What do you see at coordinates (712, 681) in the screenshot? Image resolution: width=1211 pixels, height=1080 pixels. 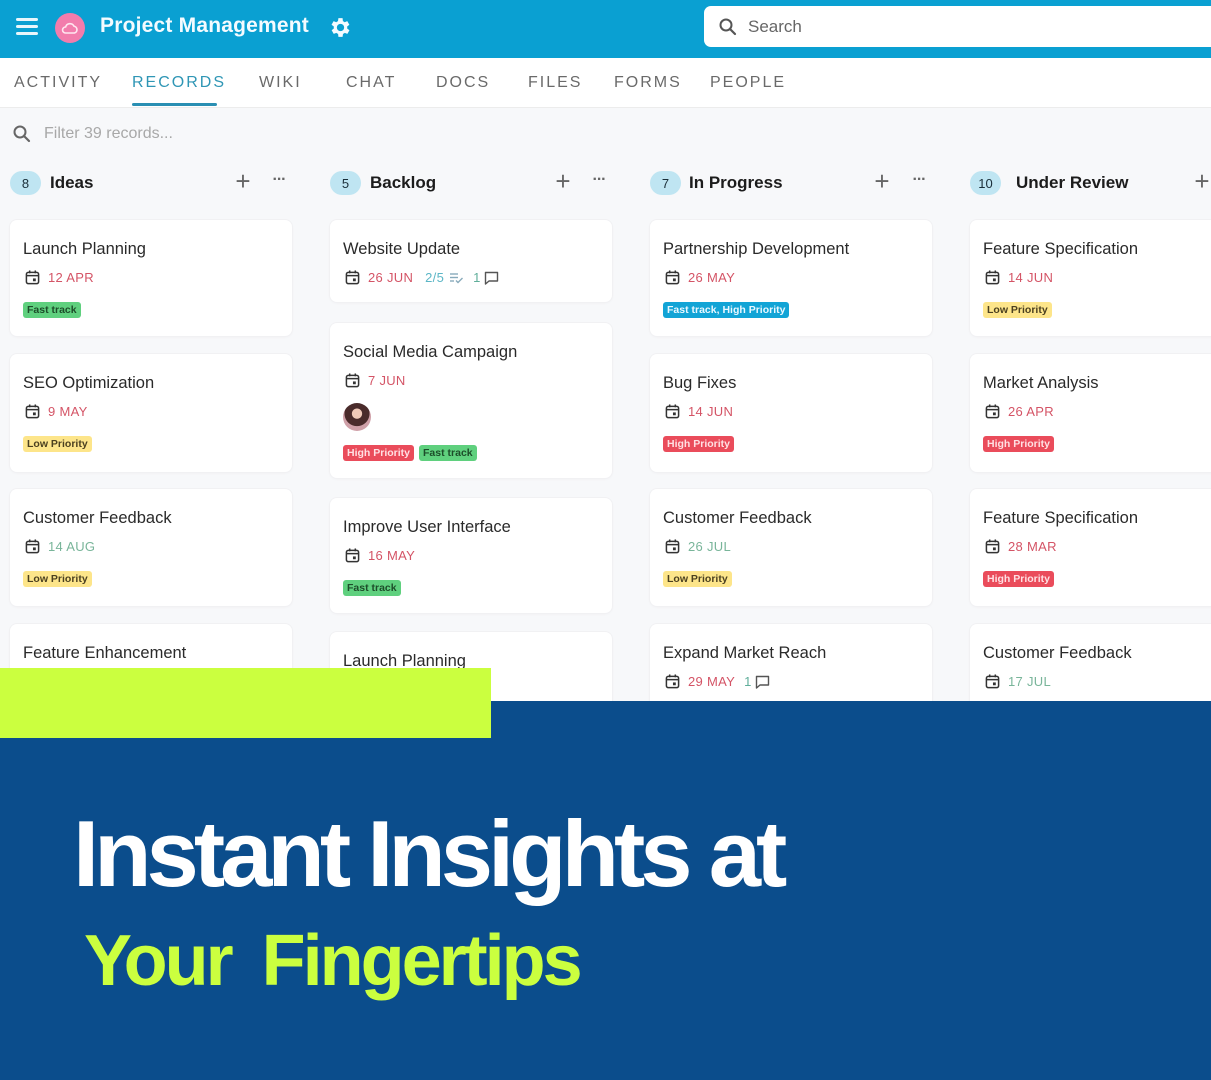 I see `due-date: 29 MAY` at bounding box center [712, 681].